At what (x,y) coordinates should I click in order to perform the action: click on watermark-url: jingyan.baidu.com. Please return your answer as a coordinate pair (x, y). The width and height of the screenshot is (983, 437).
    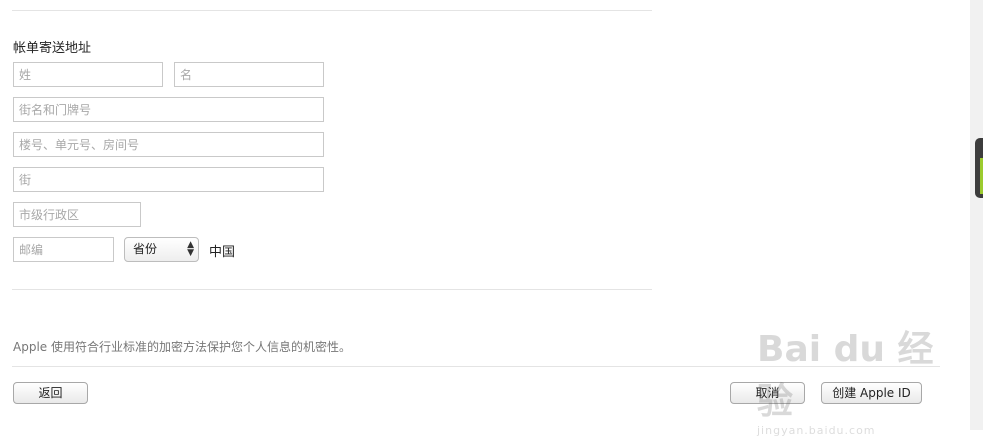
    Looking at the image, I should click on (816, 430).